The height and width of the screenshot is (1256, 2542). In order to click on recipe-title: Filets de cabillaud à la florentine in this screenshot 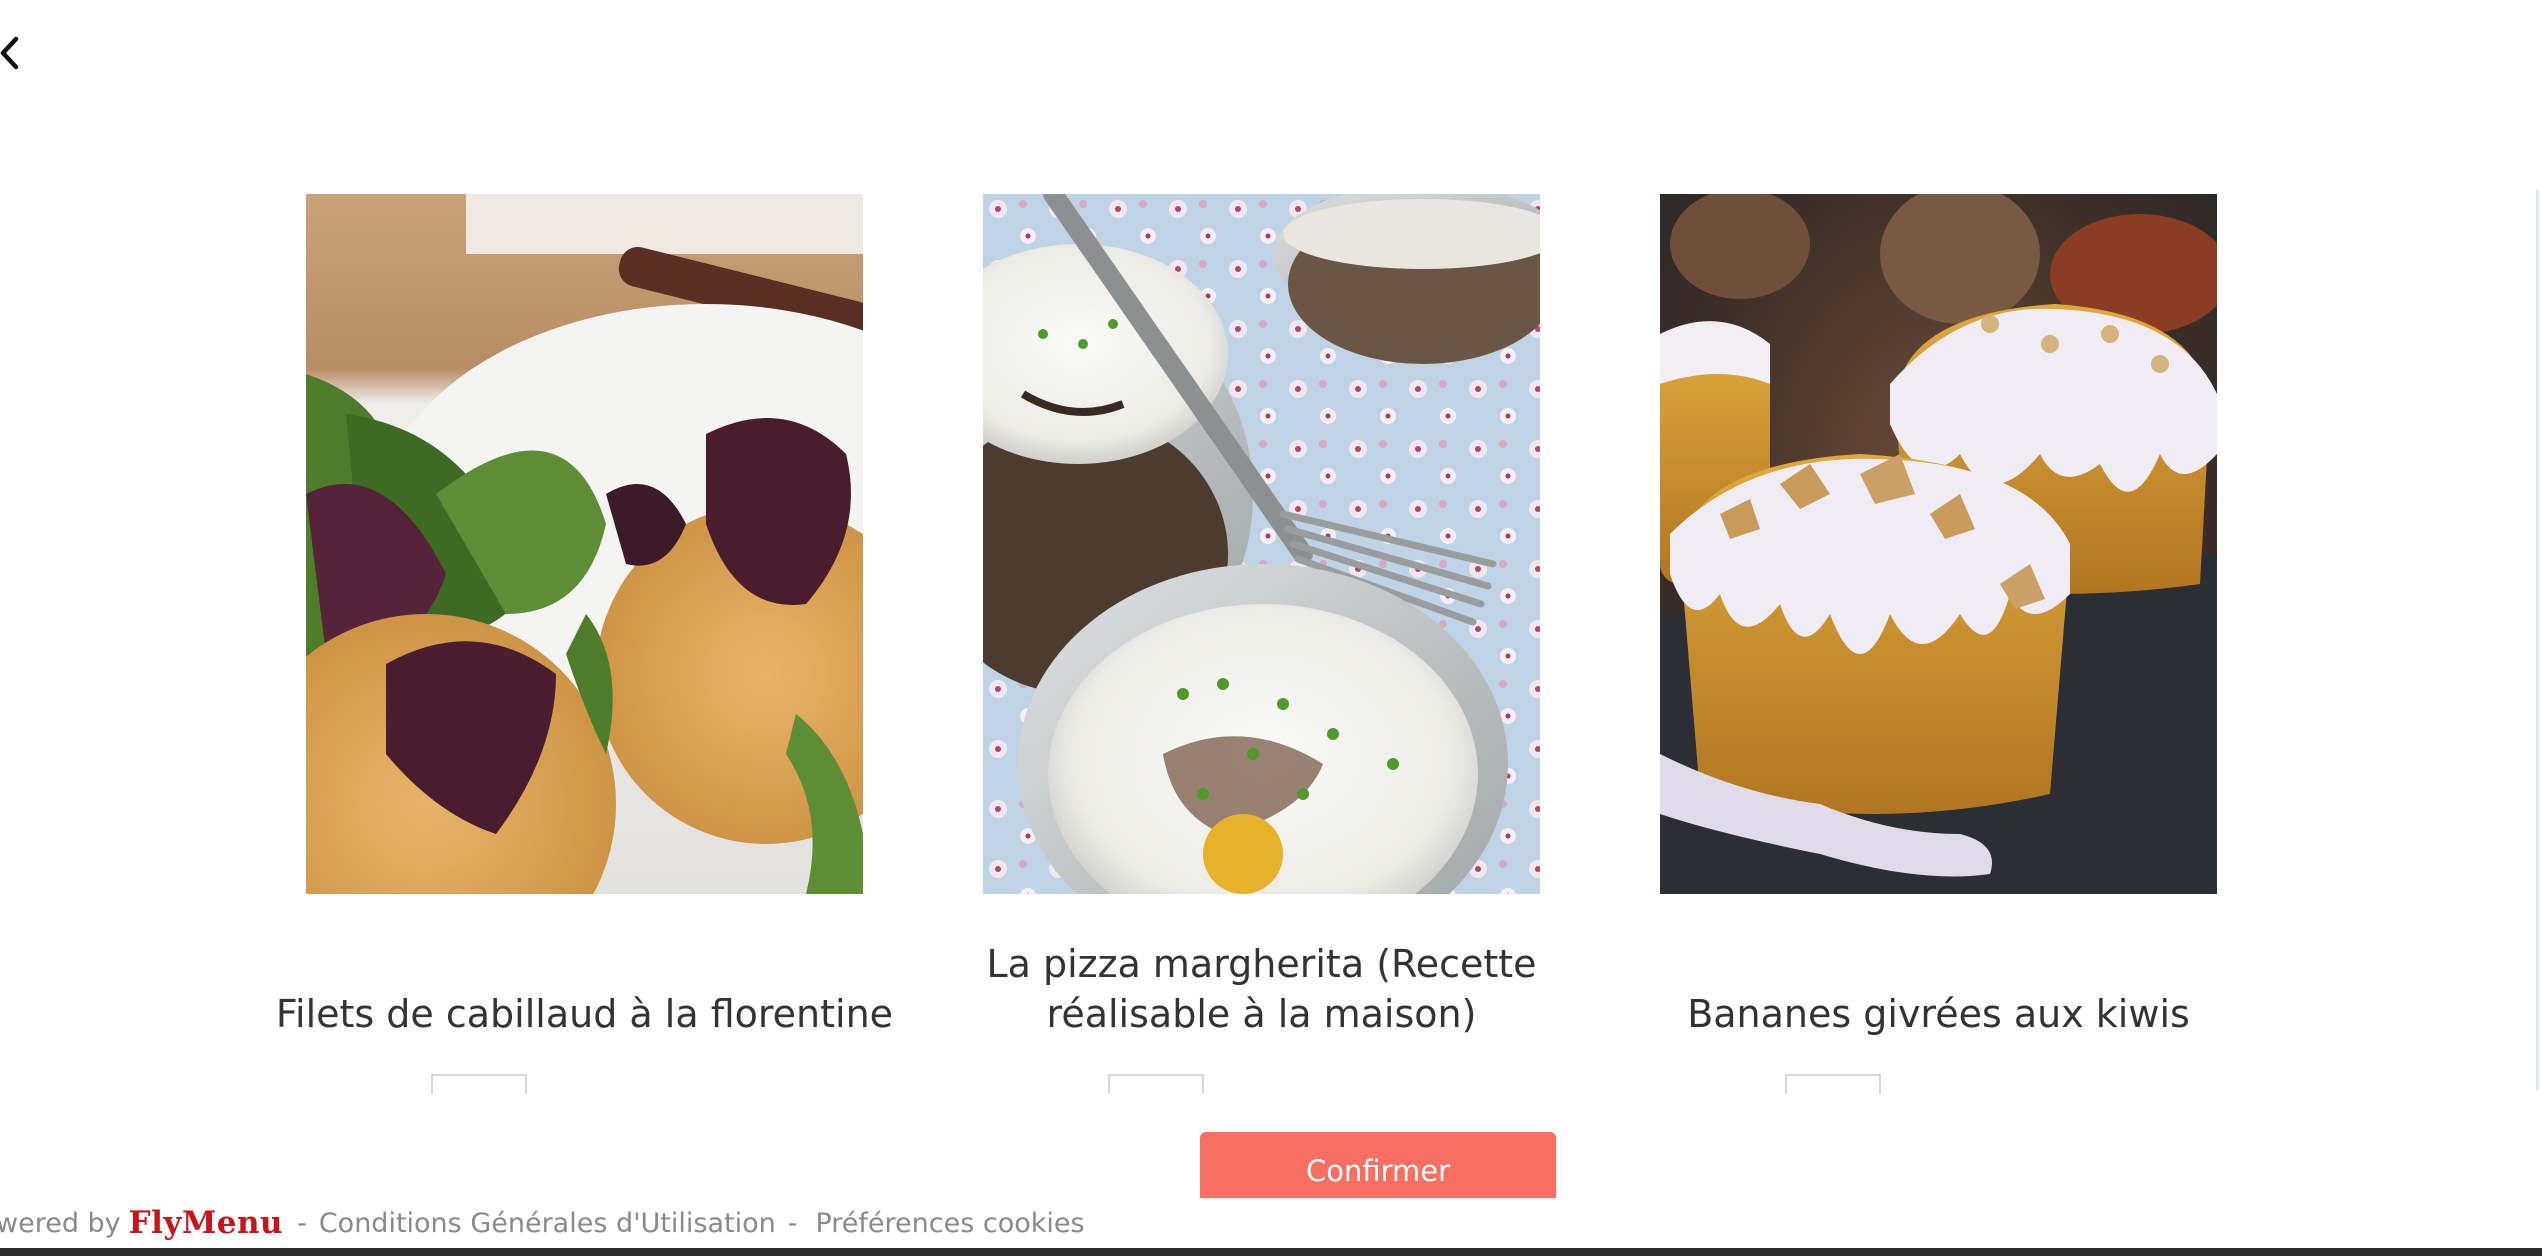, I will do `click(584, 1014)`.